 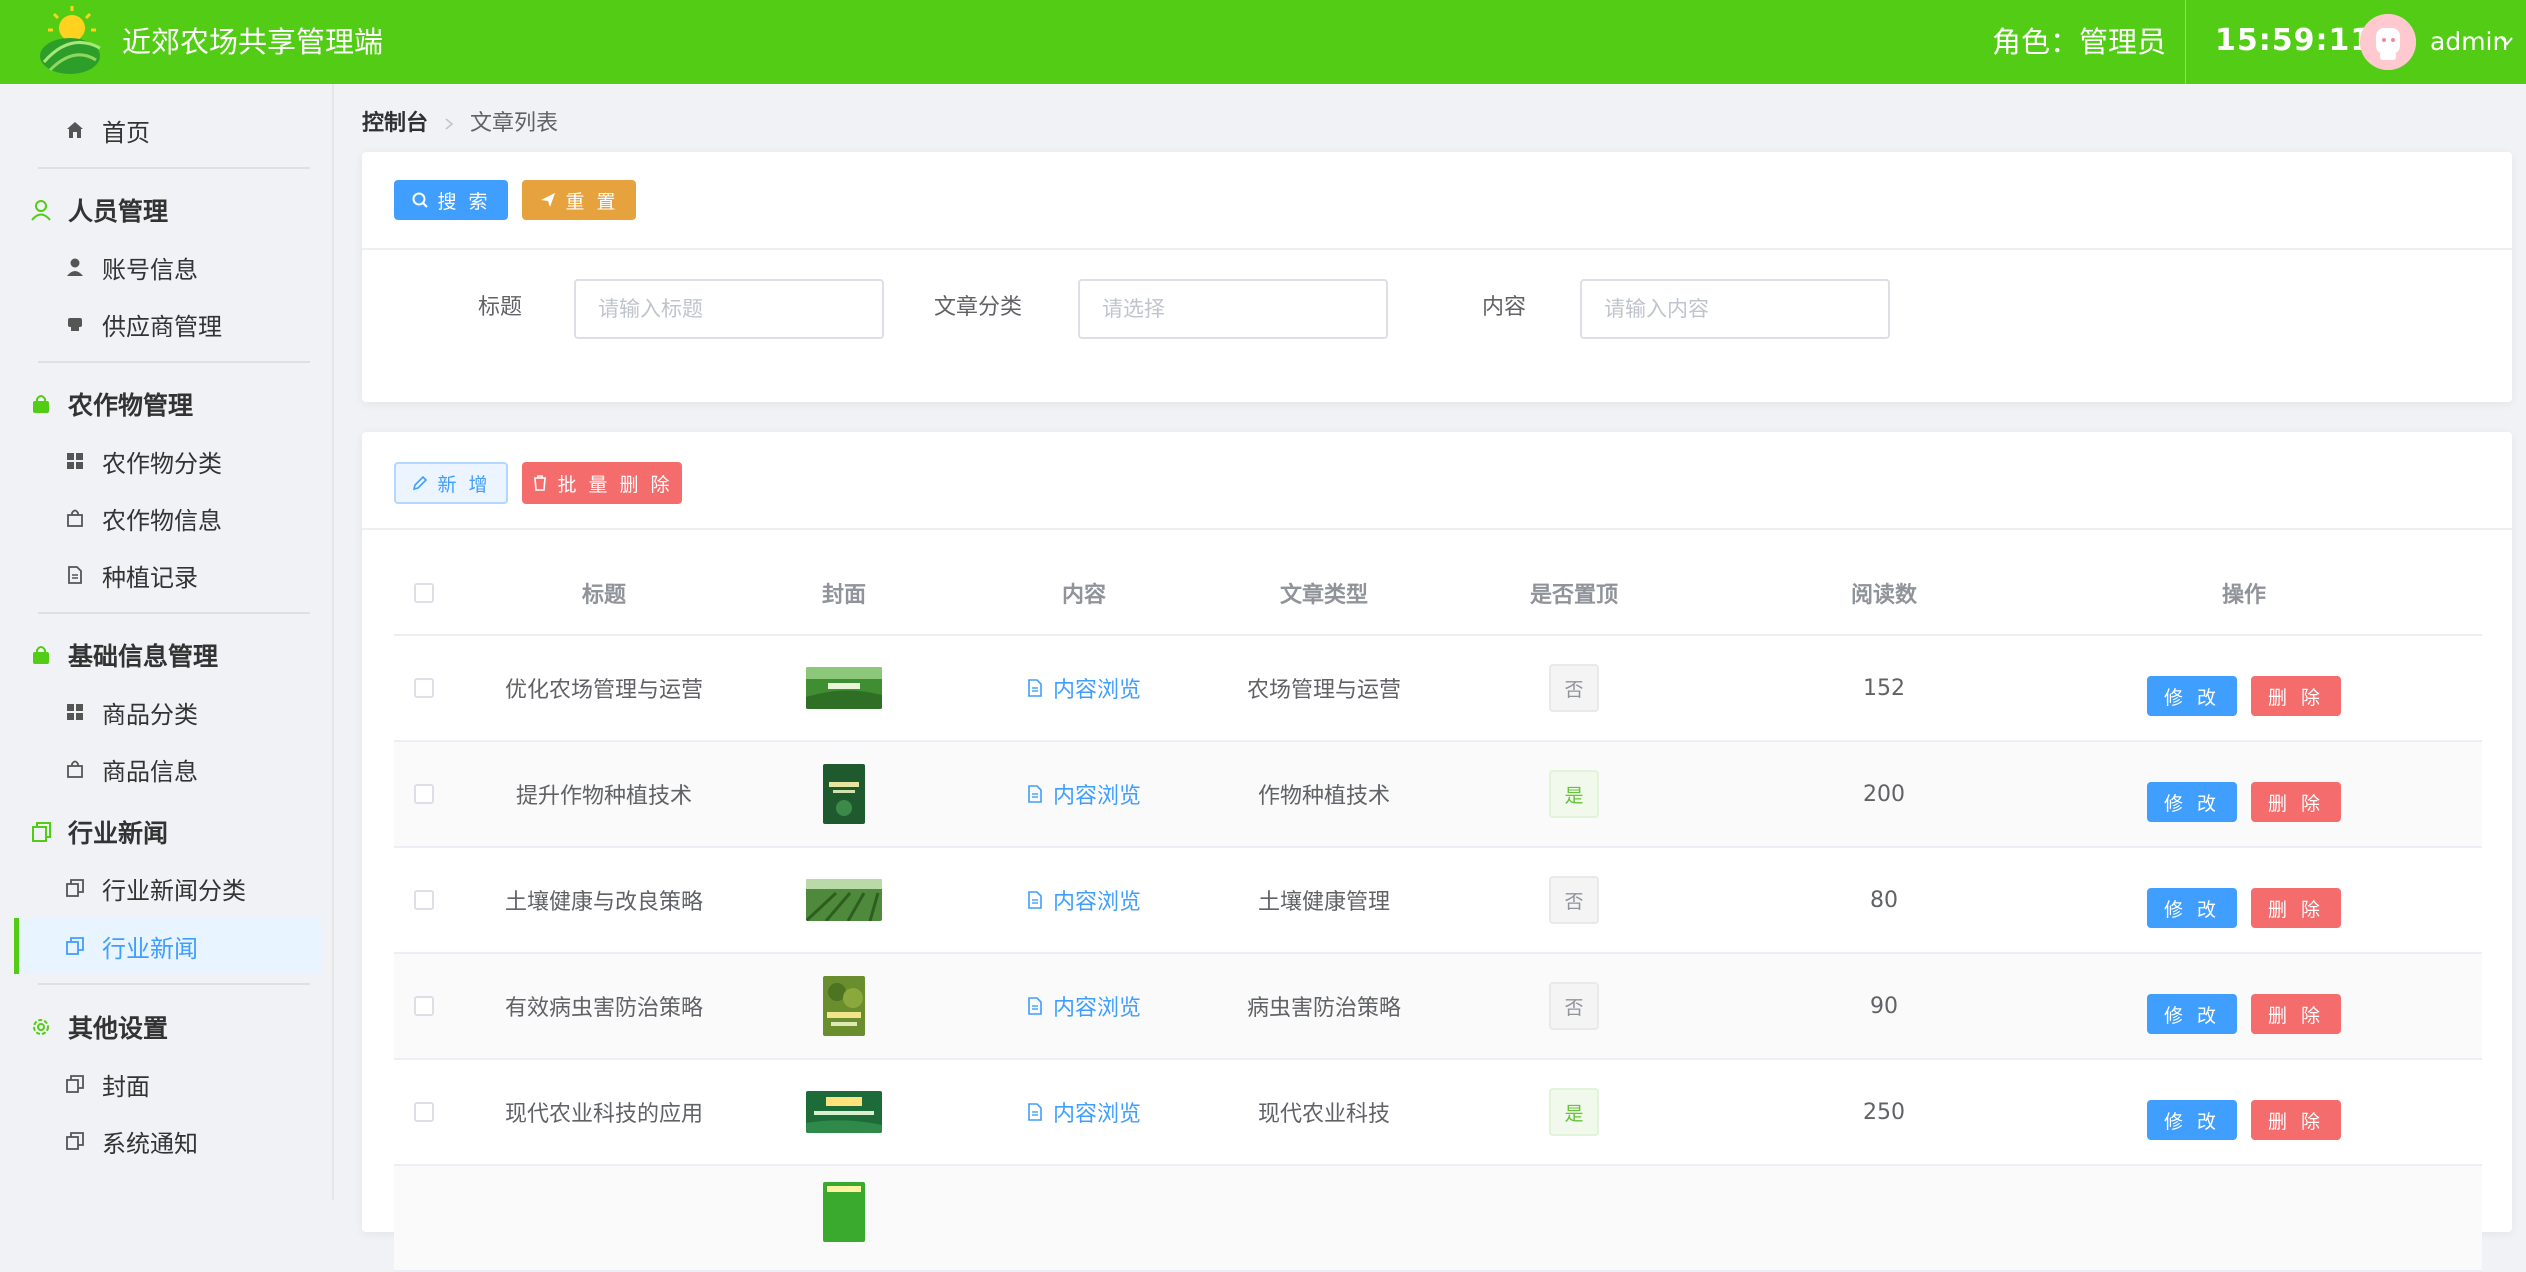 What do you see at coordinates (167, 769) in the screenshot?
I see `sidebar-item-product-info: 商品信息` at bounding box center [167, 769].